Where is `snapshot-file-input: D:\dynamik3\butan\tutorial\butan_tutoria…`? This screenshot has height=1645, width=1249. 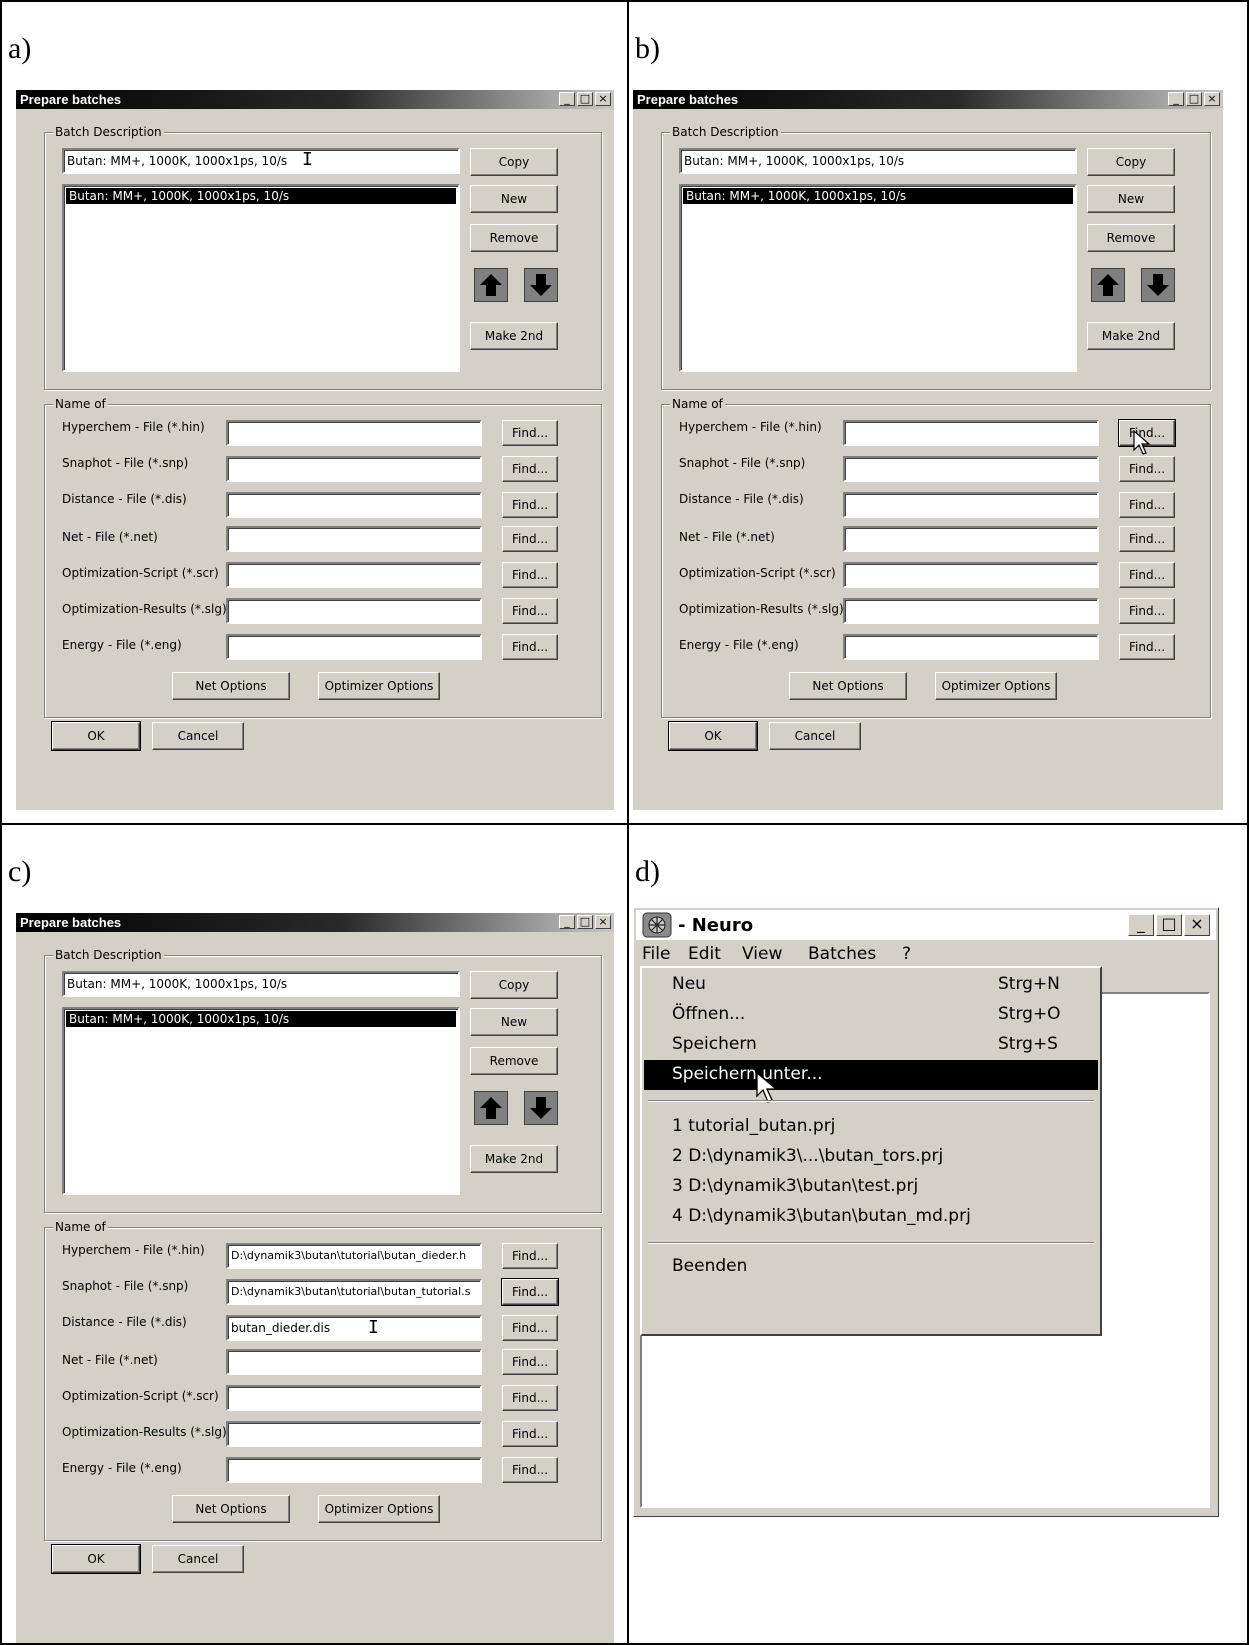 snapshot-file-input: D:\dynamik3\butan\tutorial\butan_tutoria… is located at coordinates (354, 1292).